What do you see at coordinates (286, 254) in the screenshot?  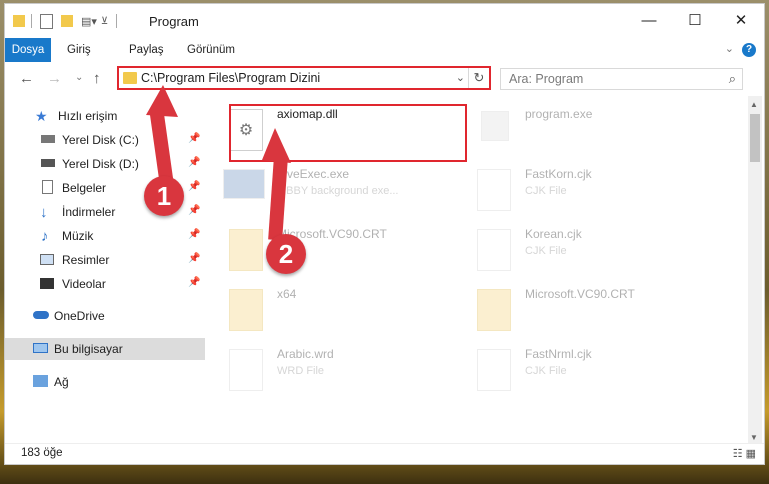 I see `annotation-callout-2: 2` at bounding box center [286, 254].